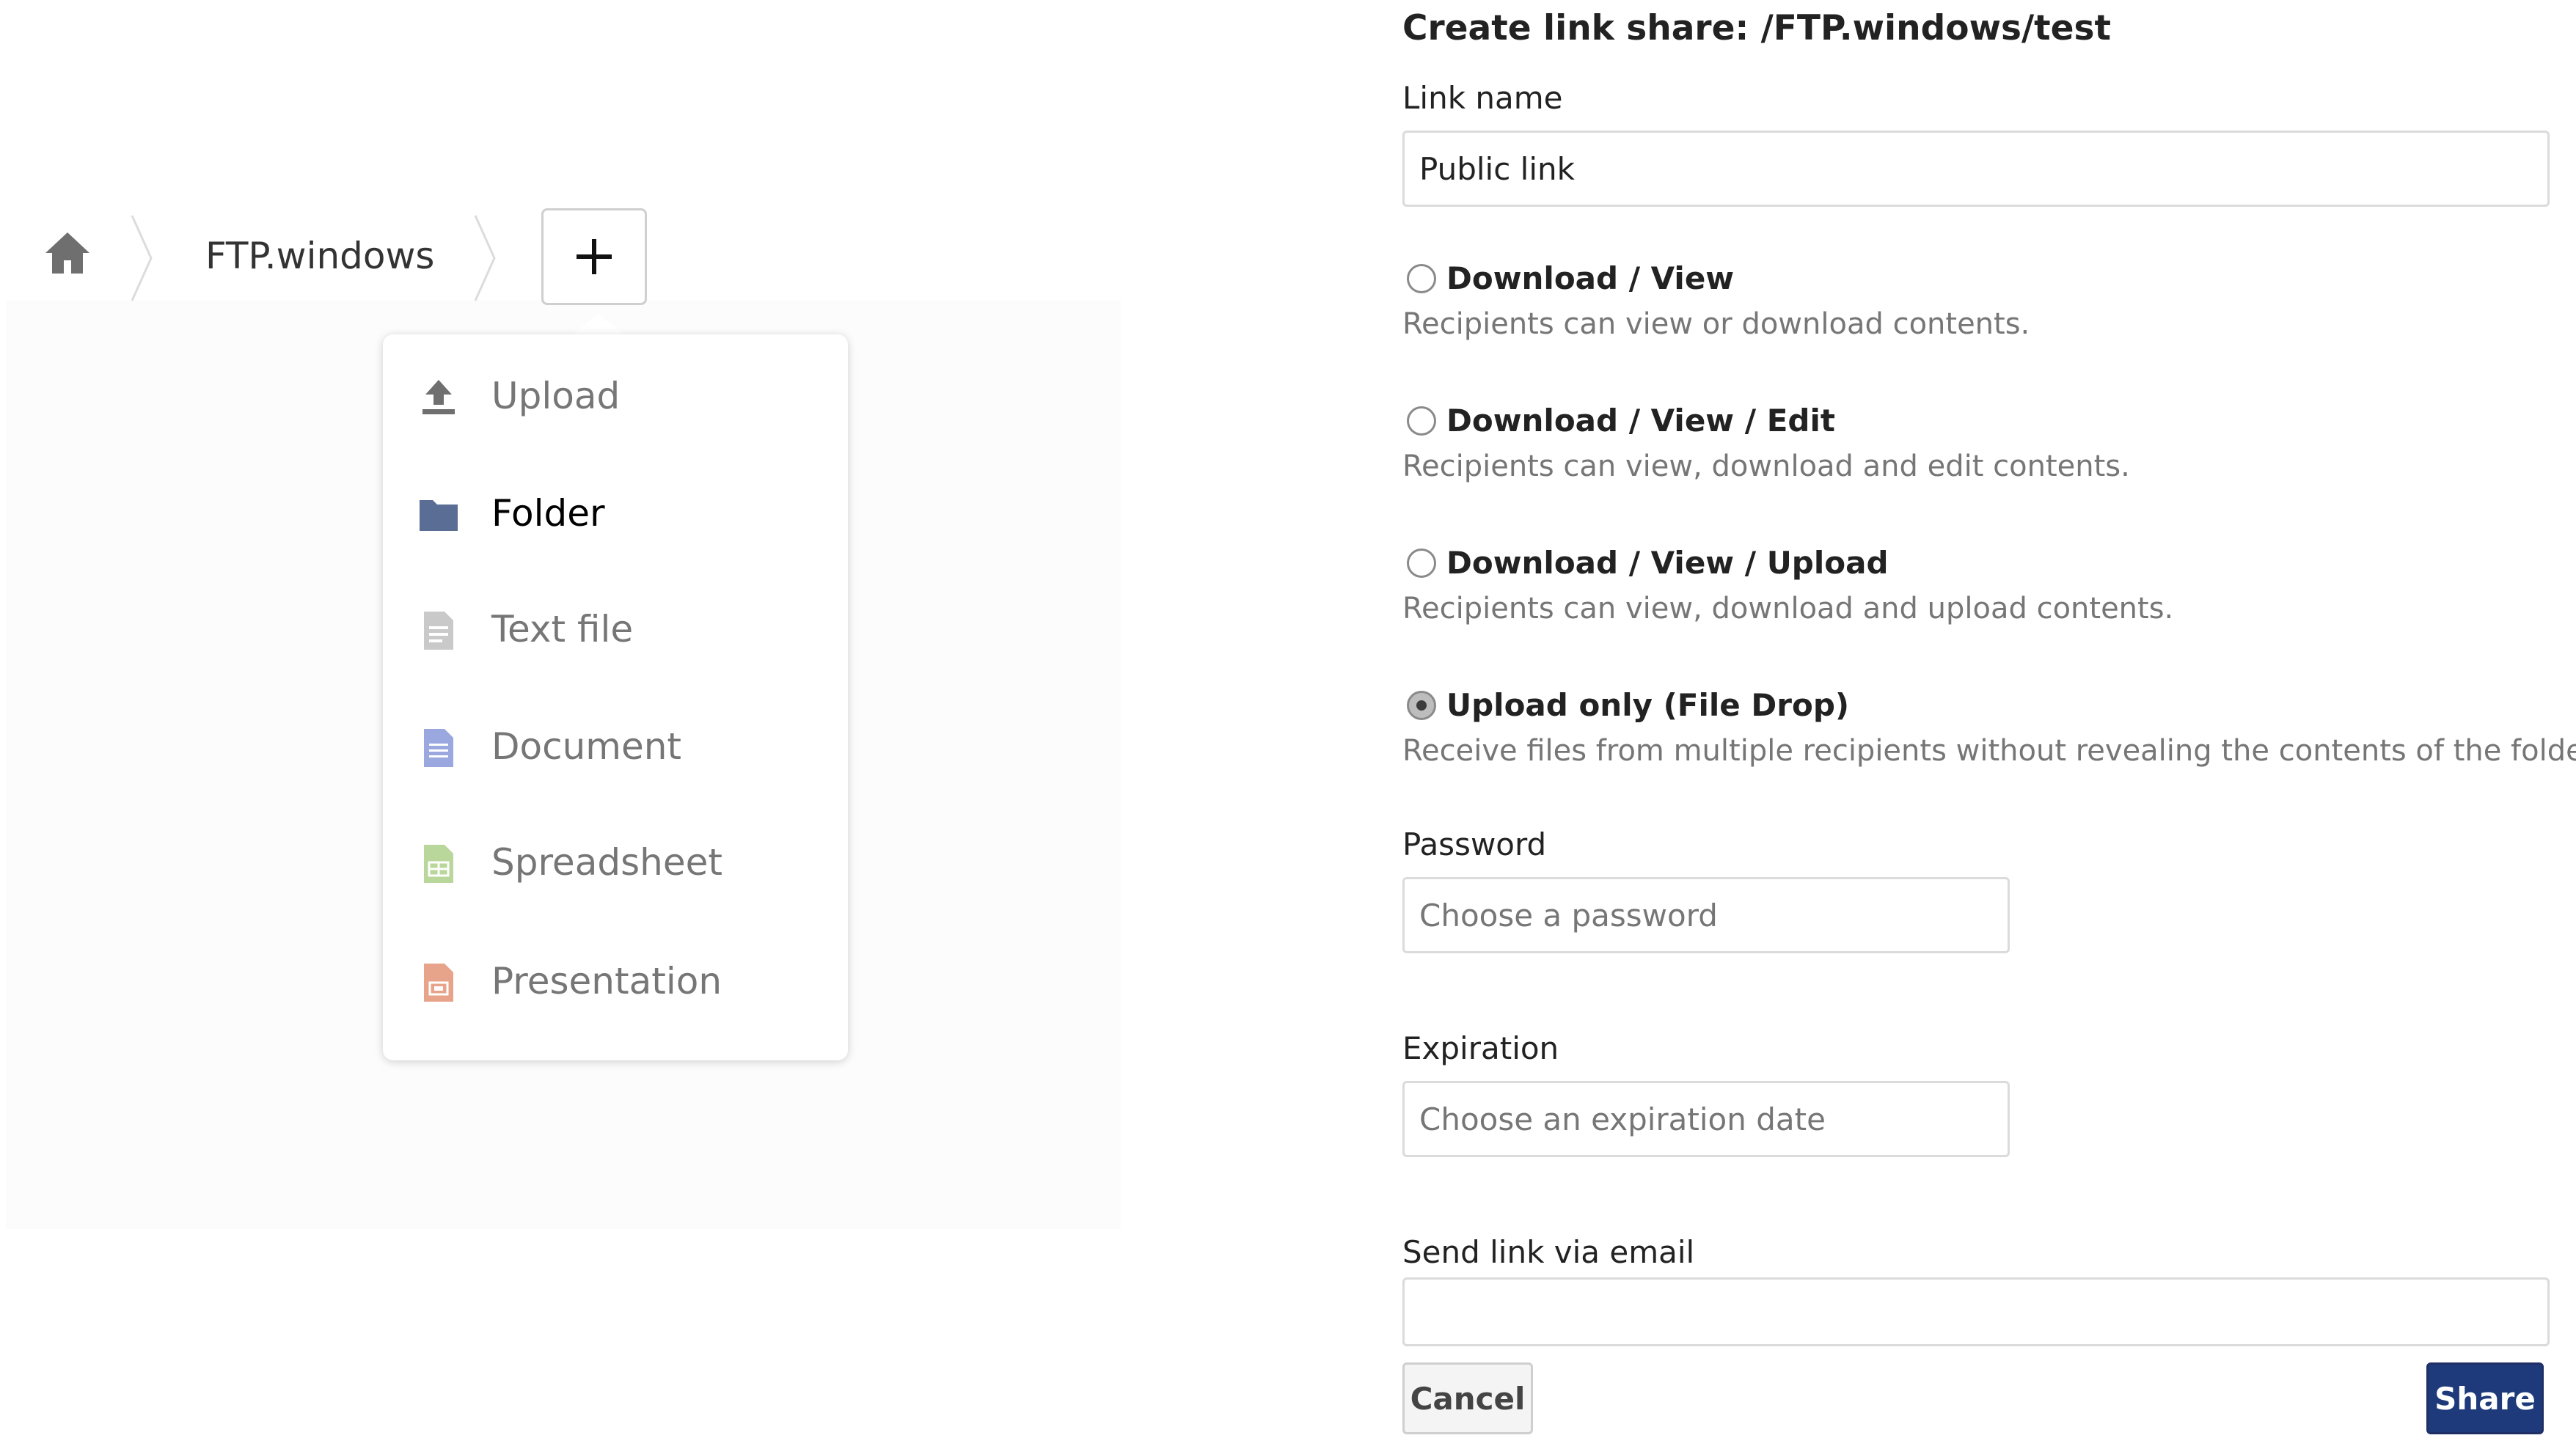 The height and width of the screenshot is (1449, 2576). I want to click on cancel-button: Cancel, so click(1467, 1398).